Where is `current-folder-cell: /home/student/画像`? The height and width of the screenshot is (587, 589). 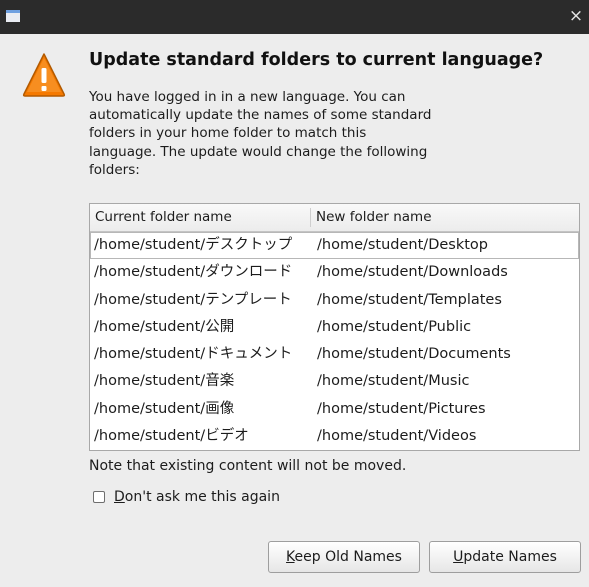
current-folder-cell: /home/student/画像 is located at coordinates (164, 408).